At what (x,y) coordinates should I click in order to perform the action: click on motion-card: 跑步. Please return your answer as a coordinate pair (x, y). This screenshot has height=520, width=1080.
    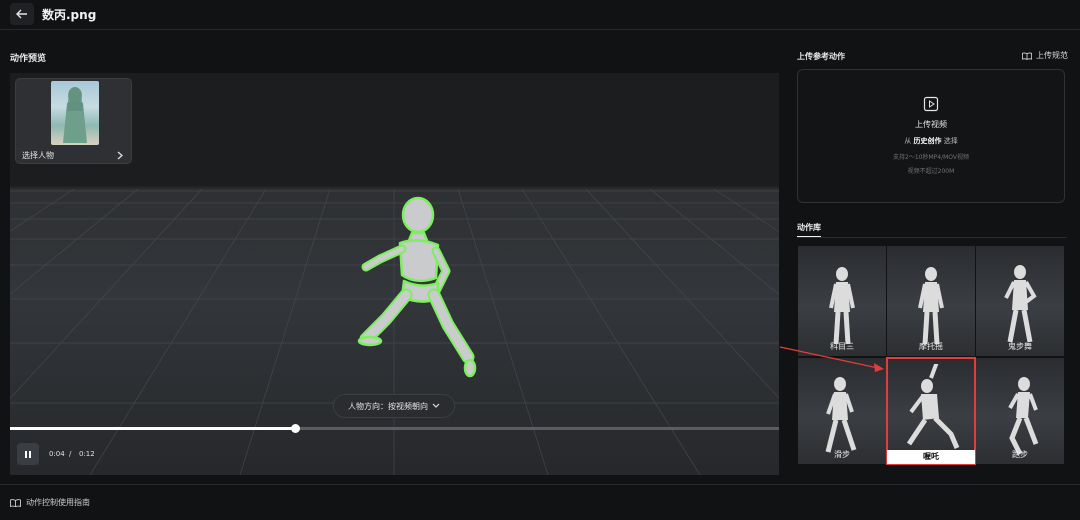
    Looking at the image, I should click on (1020, 411).